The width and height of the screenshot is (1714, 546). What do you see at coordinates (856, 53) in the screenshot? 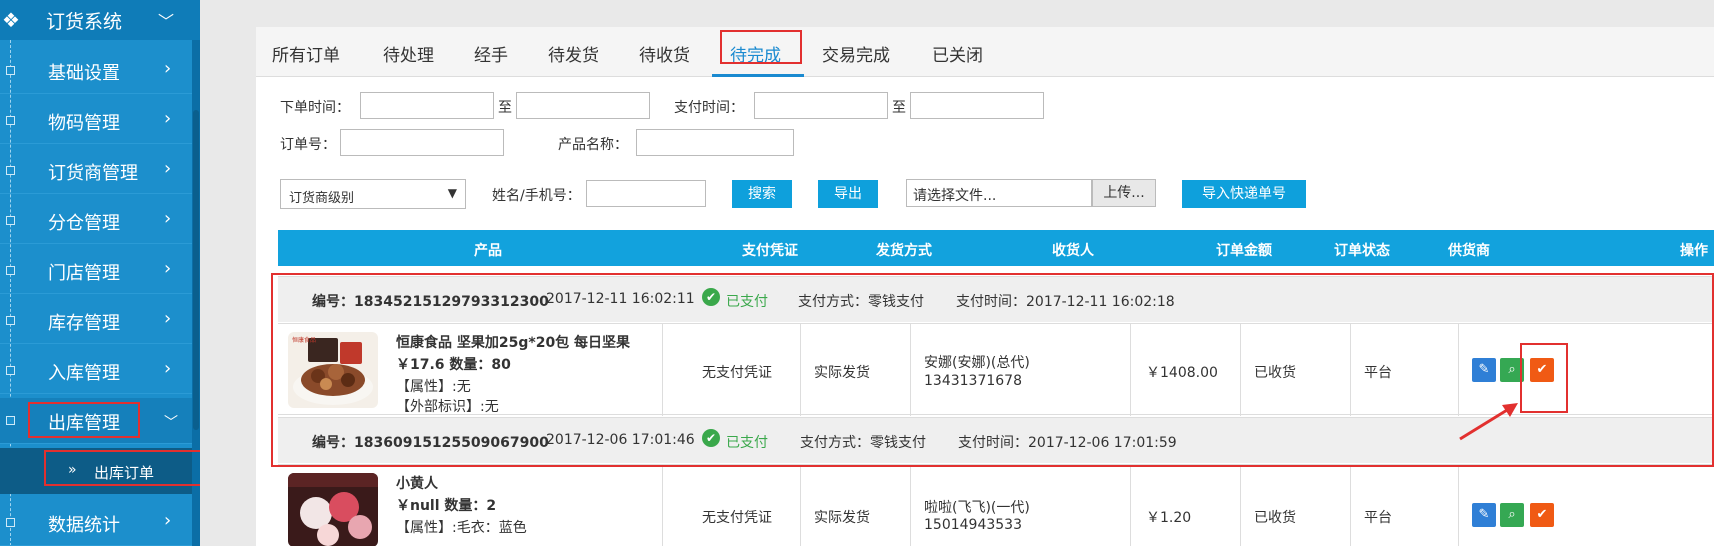
I see `tab-completed: 交易完成` at bounding box center [856, 53].